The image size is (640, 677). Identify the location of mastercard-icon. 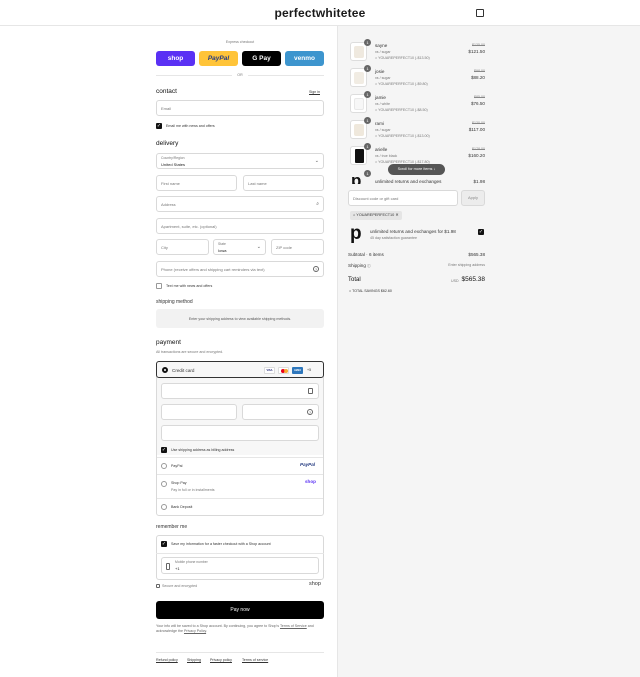
(283, 370).